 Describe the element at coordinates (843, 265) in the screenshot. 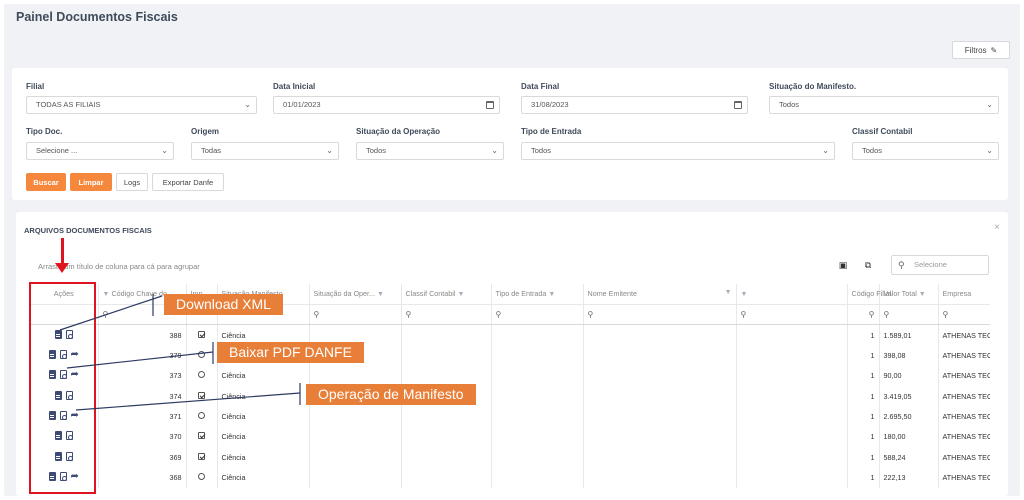

I see `export-excel-icon: ▣` at that location.